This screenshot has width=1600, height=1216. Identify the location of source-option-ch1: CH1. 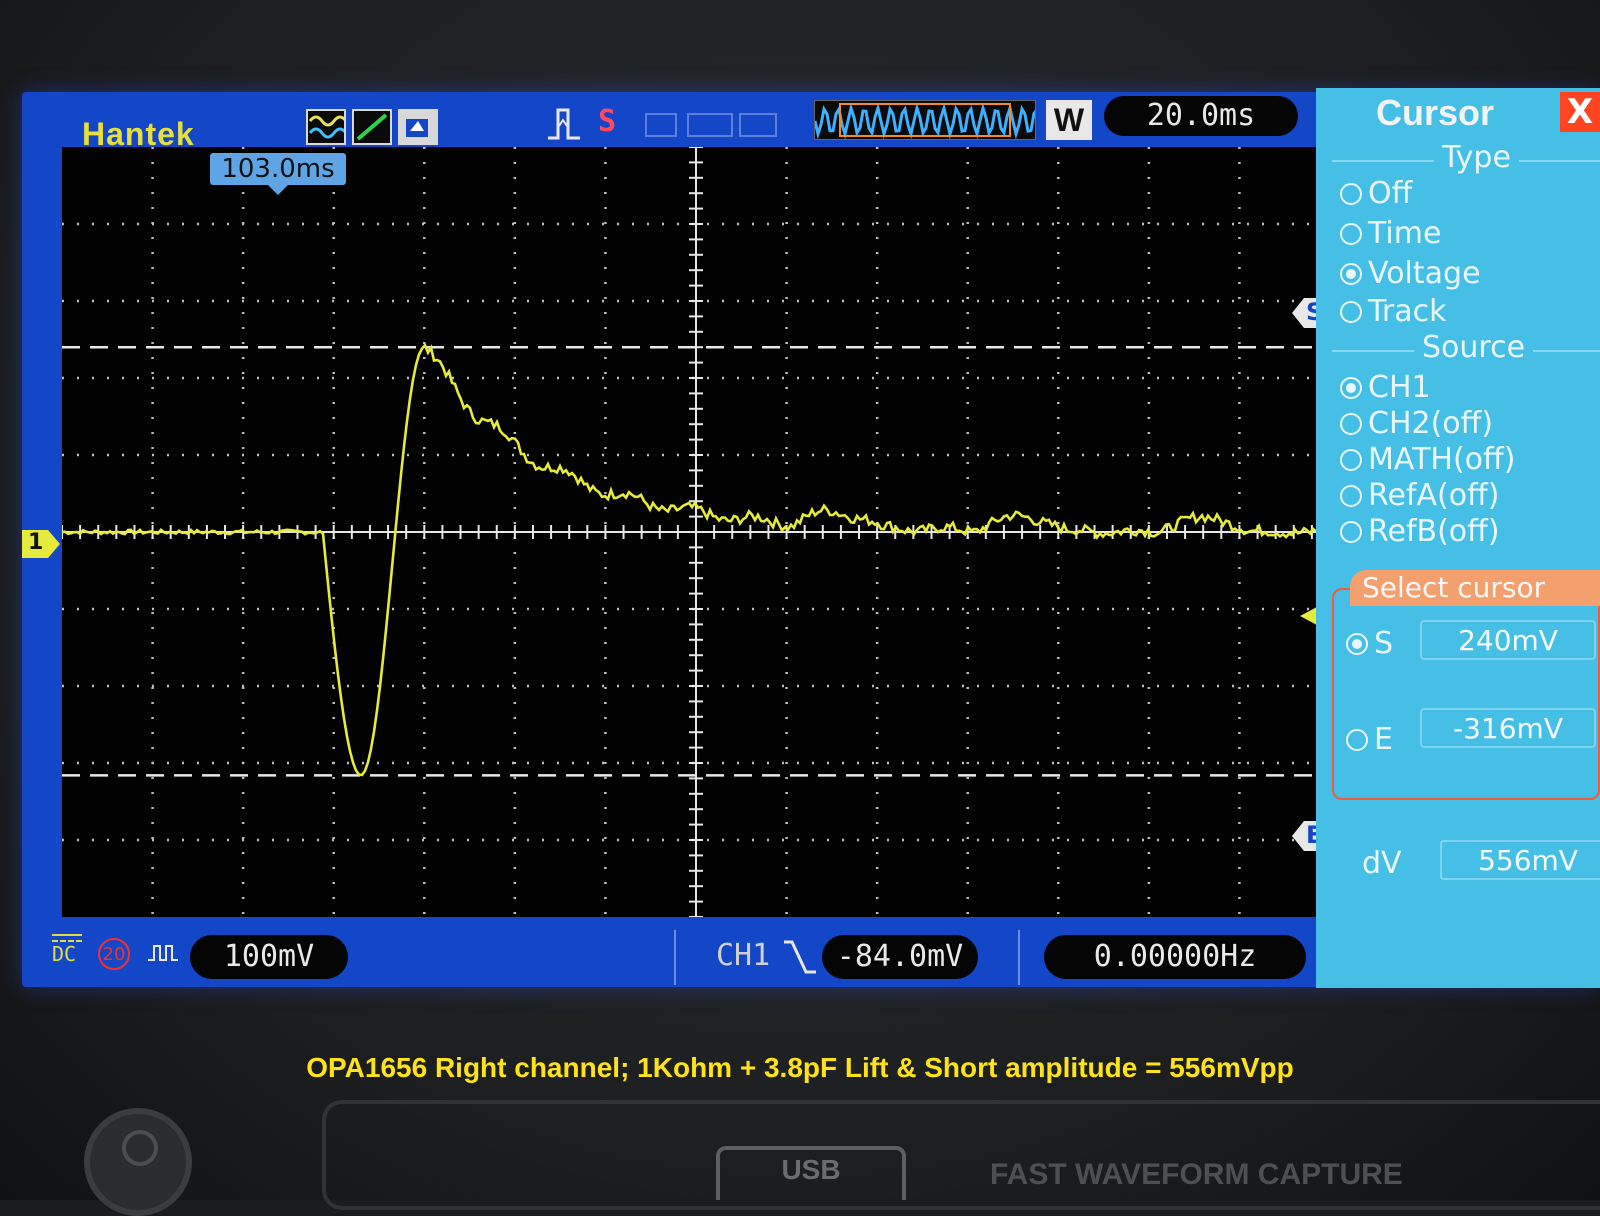
(1385, 387).